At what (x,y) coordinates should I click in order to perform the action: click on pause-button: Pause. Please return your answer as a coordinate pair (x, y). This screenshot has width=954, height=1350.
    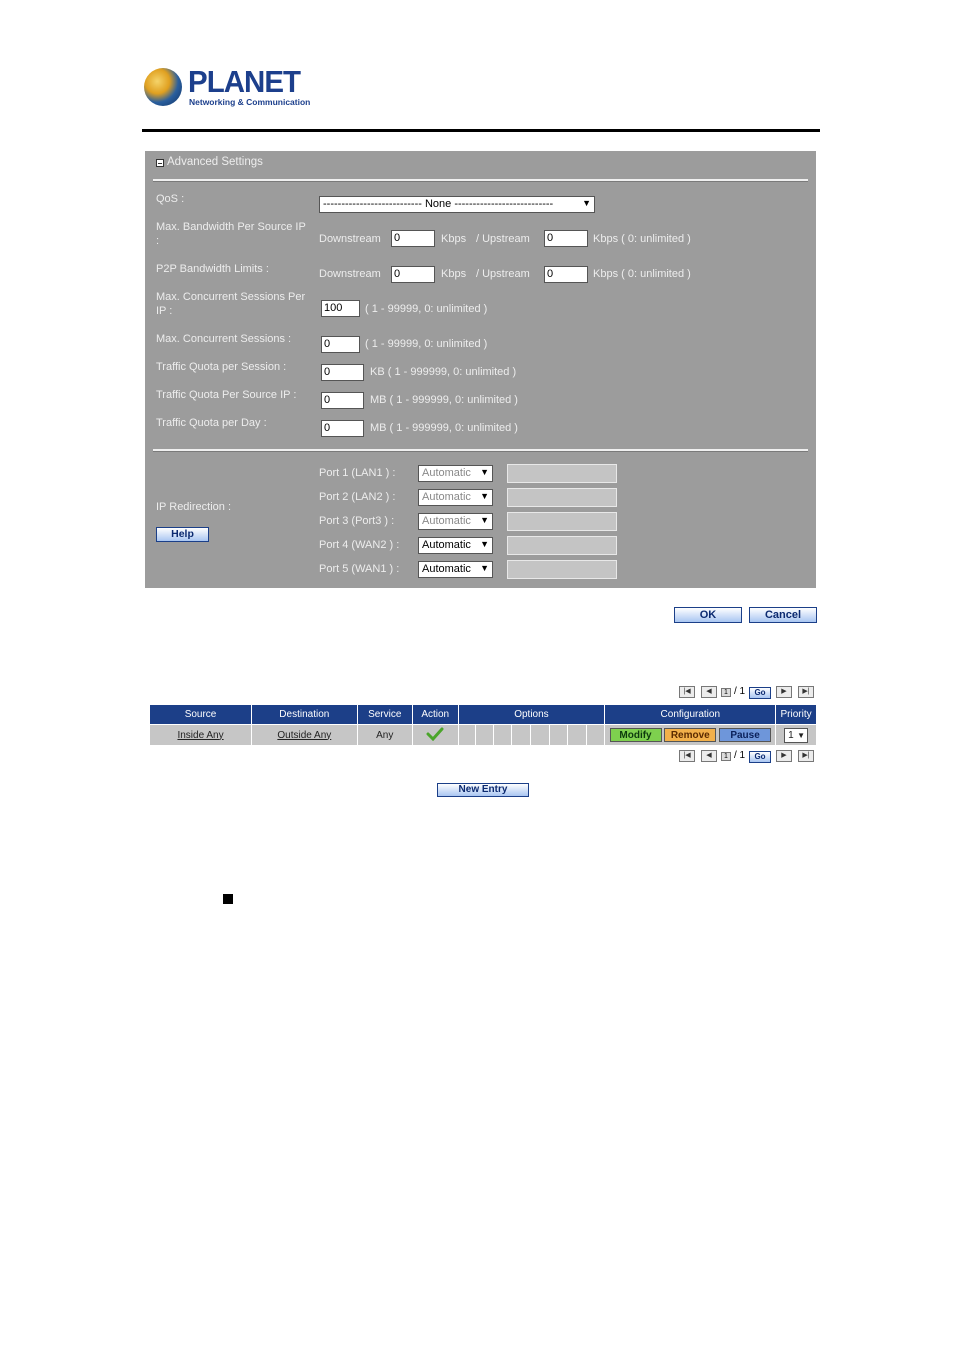
    Looking at the image, I should click on (745, 735).